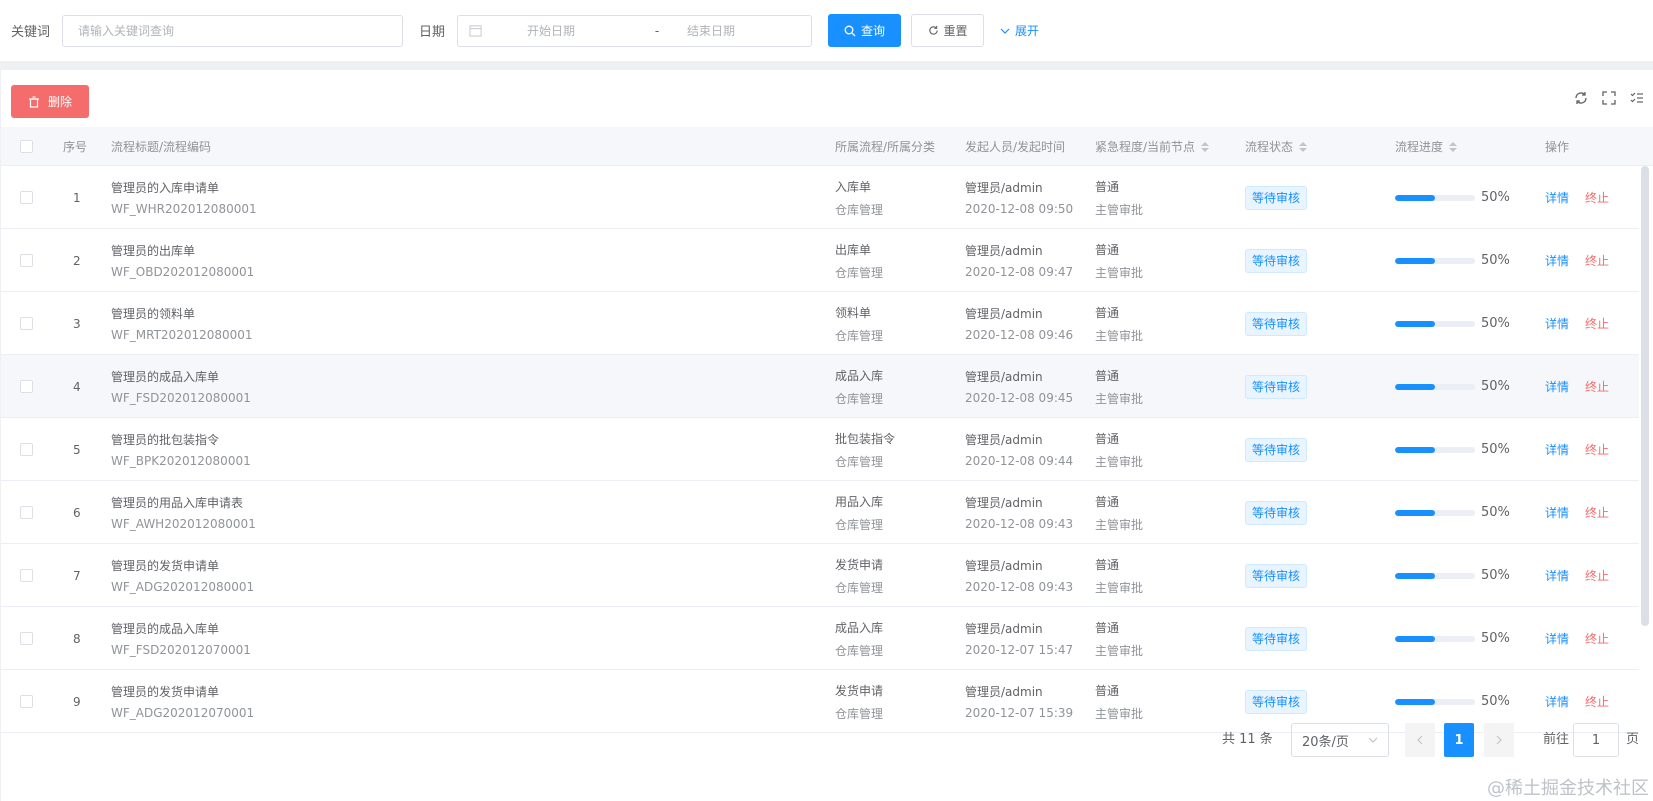  I want to click on header-status: 流程状态, so click(1276, 146).